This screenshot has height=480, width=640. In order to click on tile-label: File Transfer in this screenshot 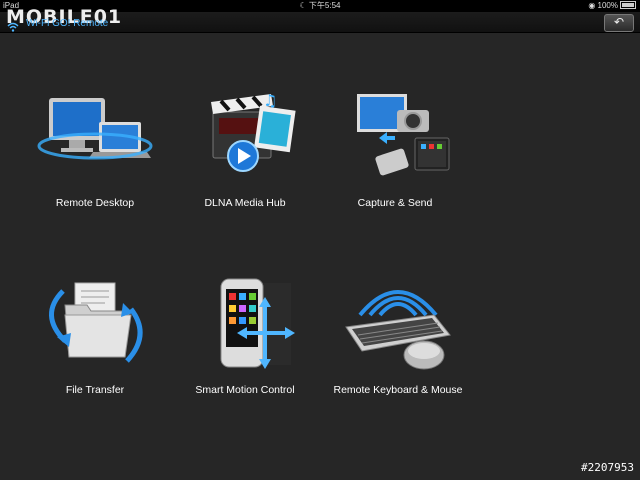, I will do `click(95, 390)`.